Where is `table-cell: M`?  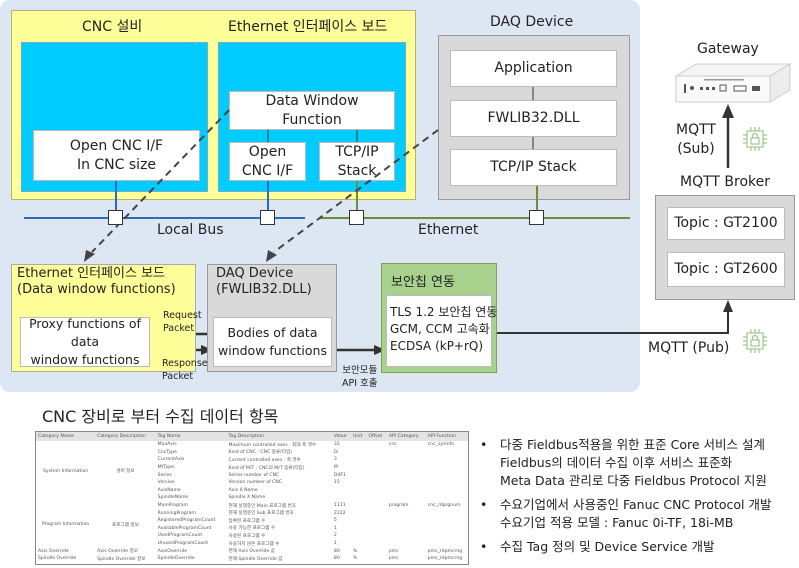
table-cell: M is located at coordinates (335, 468).